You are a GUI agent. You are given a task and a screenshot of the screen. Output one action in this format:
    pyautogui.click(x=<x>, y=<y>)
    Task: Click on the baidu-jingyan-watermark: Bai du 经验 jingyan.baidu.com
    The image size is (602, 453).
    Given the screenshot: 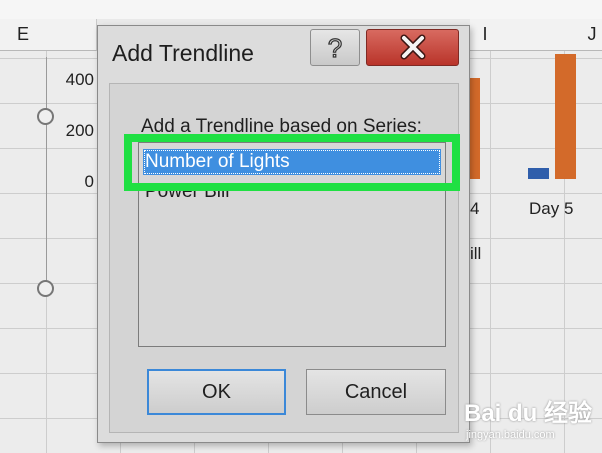 What is the action you would take?
    pyautogui.click(x=531, y=422)
    